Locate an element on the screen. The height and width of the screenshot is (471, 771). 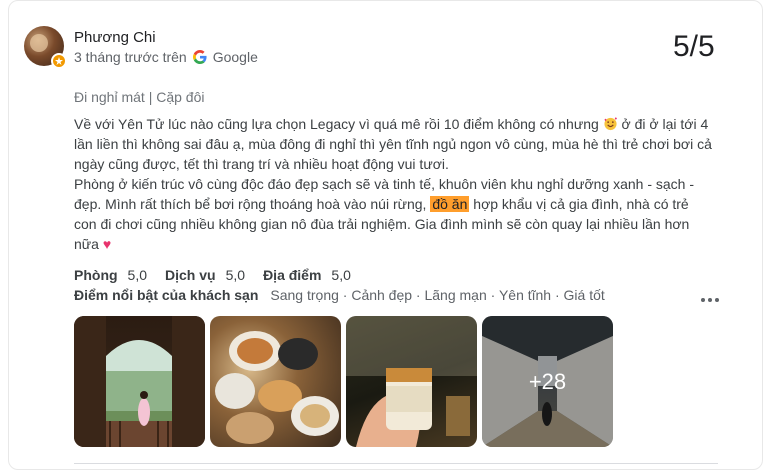
author-name: Phương Chi is located at coordinates (115, 37).